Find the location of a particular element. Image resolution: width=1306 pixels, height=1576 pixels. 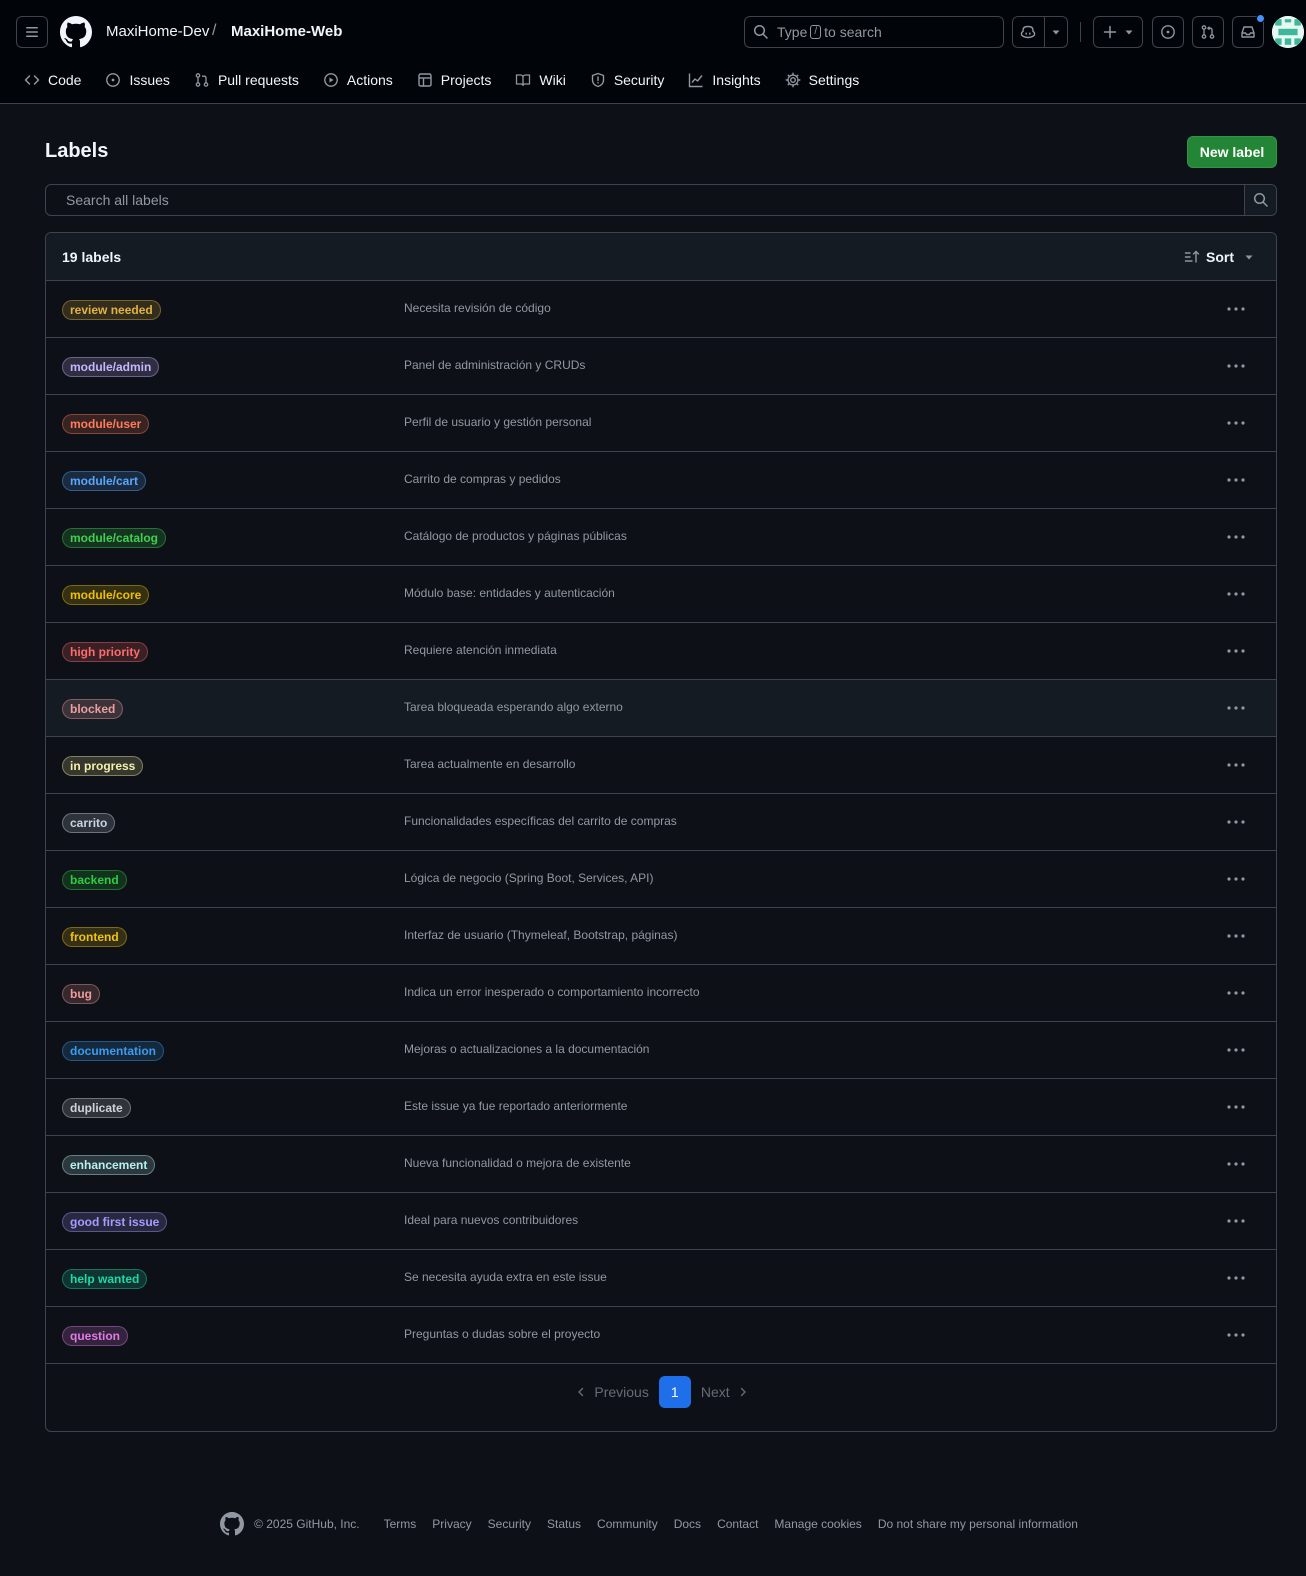

your-issues-button is located at coordinates (1168, 32).